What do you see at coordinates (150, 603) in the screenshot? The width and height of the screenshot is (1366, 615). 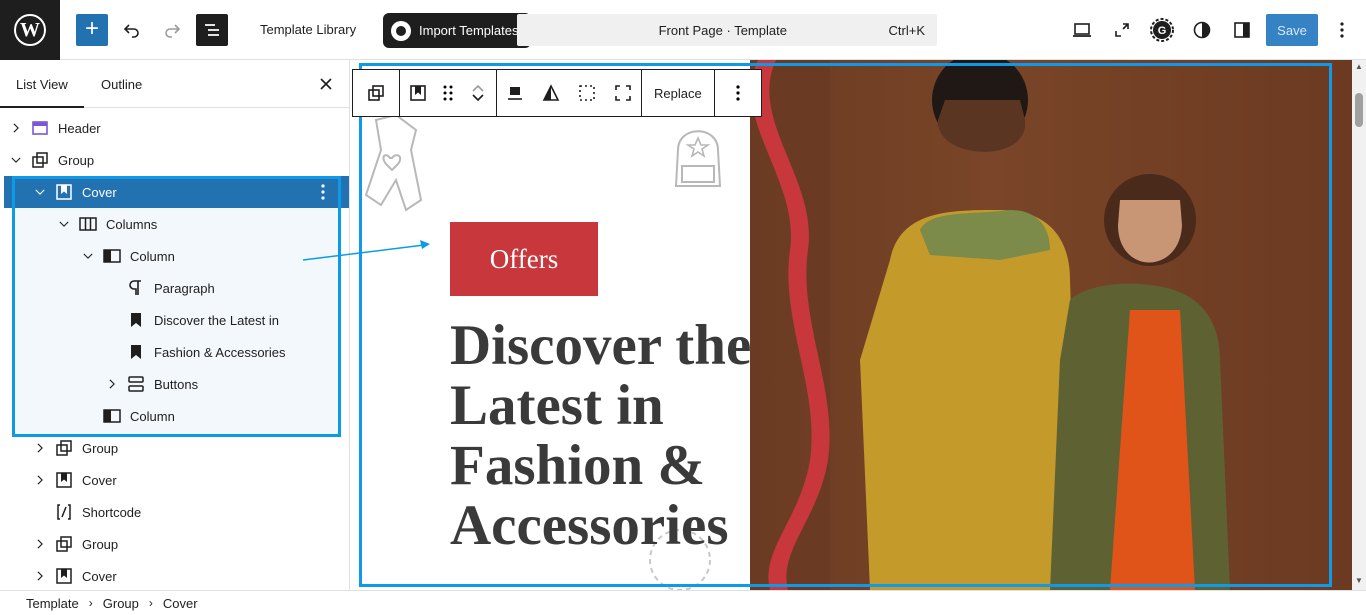 I see `chevron-right-icon: ›` at bounding box center [150, 603].